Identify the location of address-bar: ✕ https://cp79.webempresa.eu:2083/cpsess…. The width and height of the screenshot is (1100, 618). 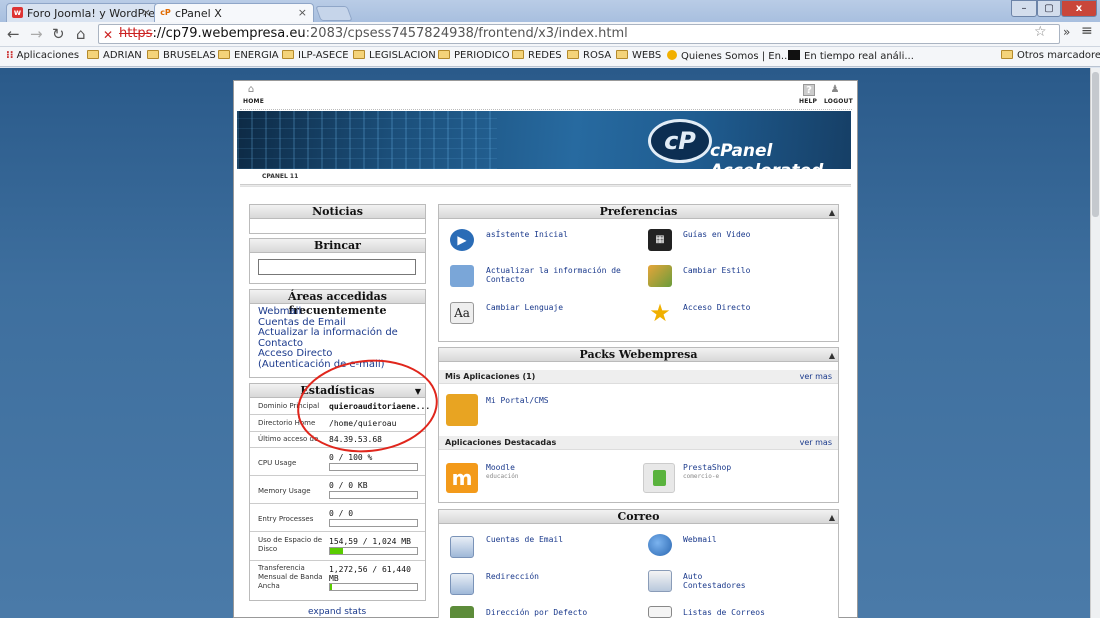
(579, 34).